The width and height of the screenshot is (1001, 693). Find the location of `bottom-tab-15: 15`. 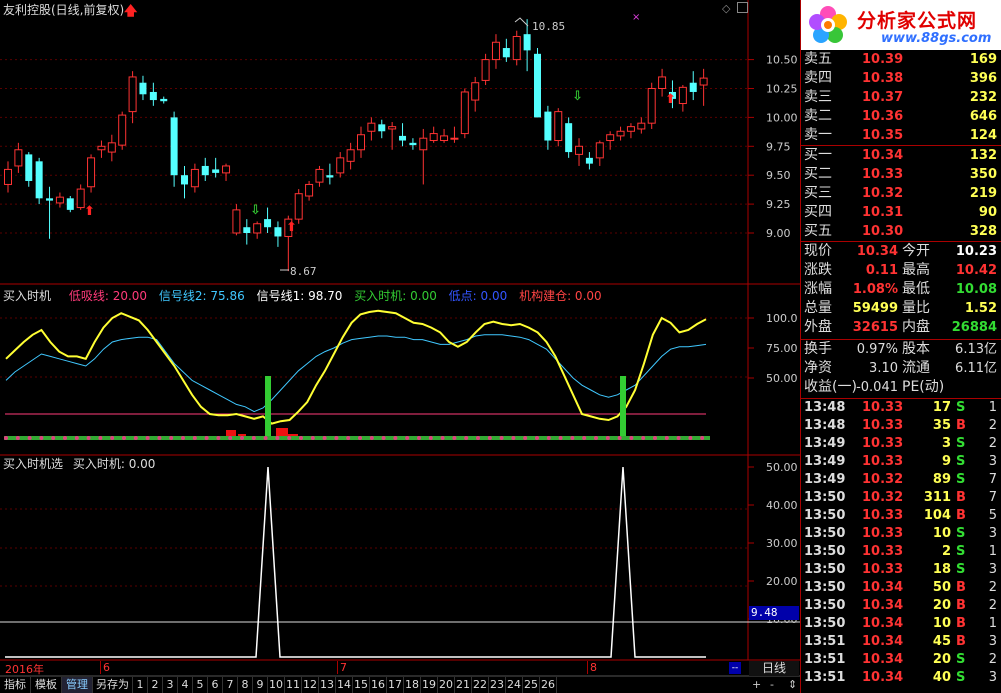

bottom-tab-15: 15 is located at coordinates (361, 685).